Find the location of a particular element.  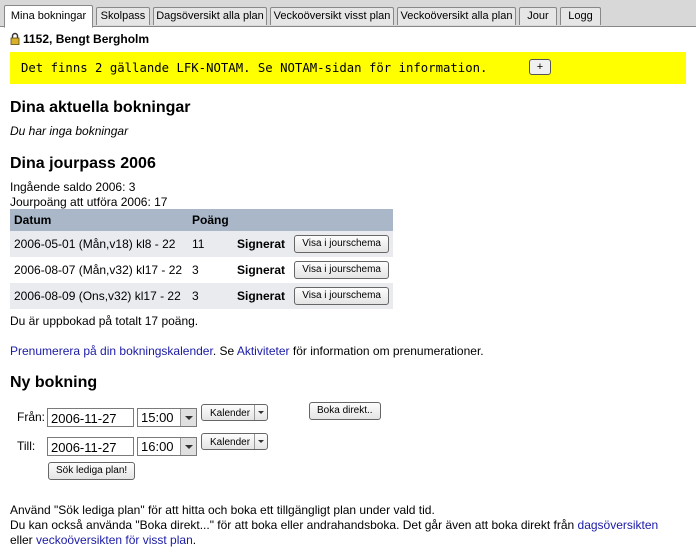

user-lock-icon is located at coordinates (15, 38).